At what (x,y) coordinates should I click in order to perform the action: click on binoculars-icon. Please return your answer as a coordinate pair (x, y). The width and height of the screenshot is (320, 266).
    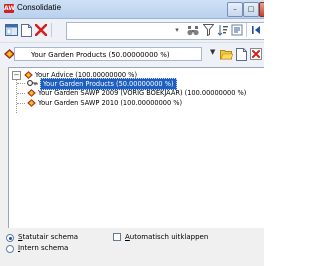
    Looking at the image, I should click on (193, 30).